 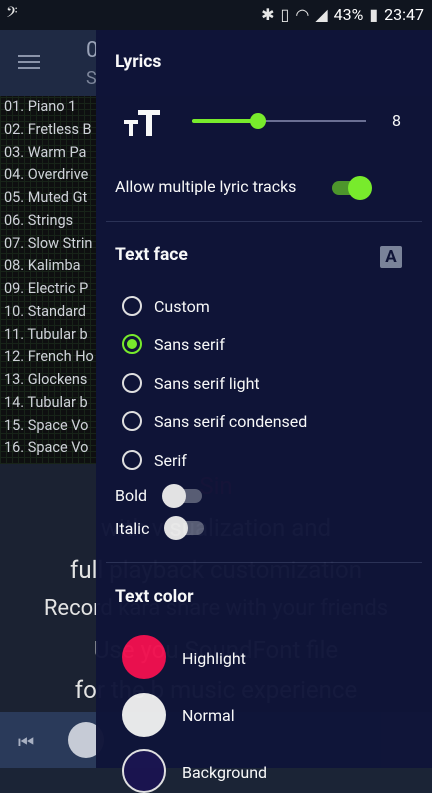 What do you see at coordinates (225, 772) in the screenshot?
I see `color-label-background: Background` at bounding box center [225, 772].